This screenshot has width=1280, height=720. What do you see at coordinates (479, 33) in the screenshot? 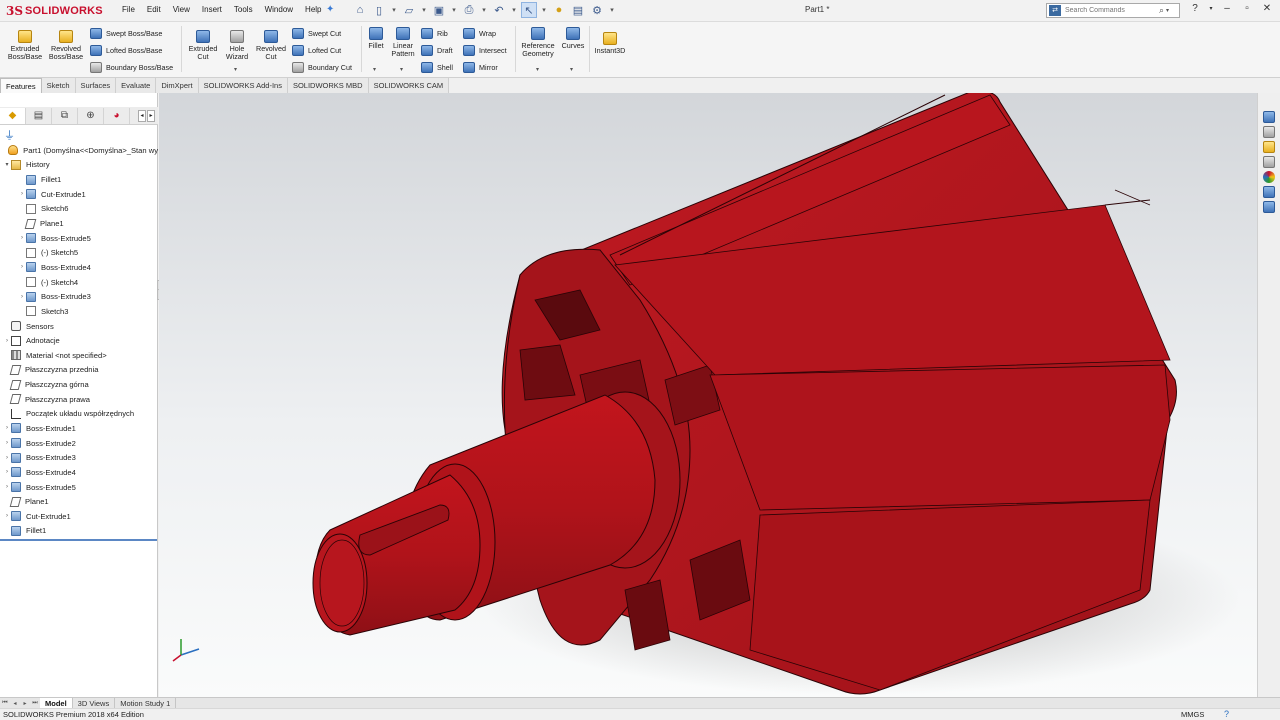
I see `wrap-button: Wrap` at bounding box center [479, 33].